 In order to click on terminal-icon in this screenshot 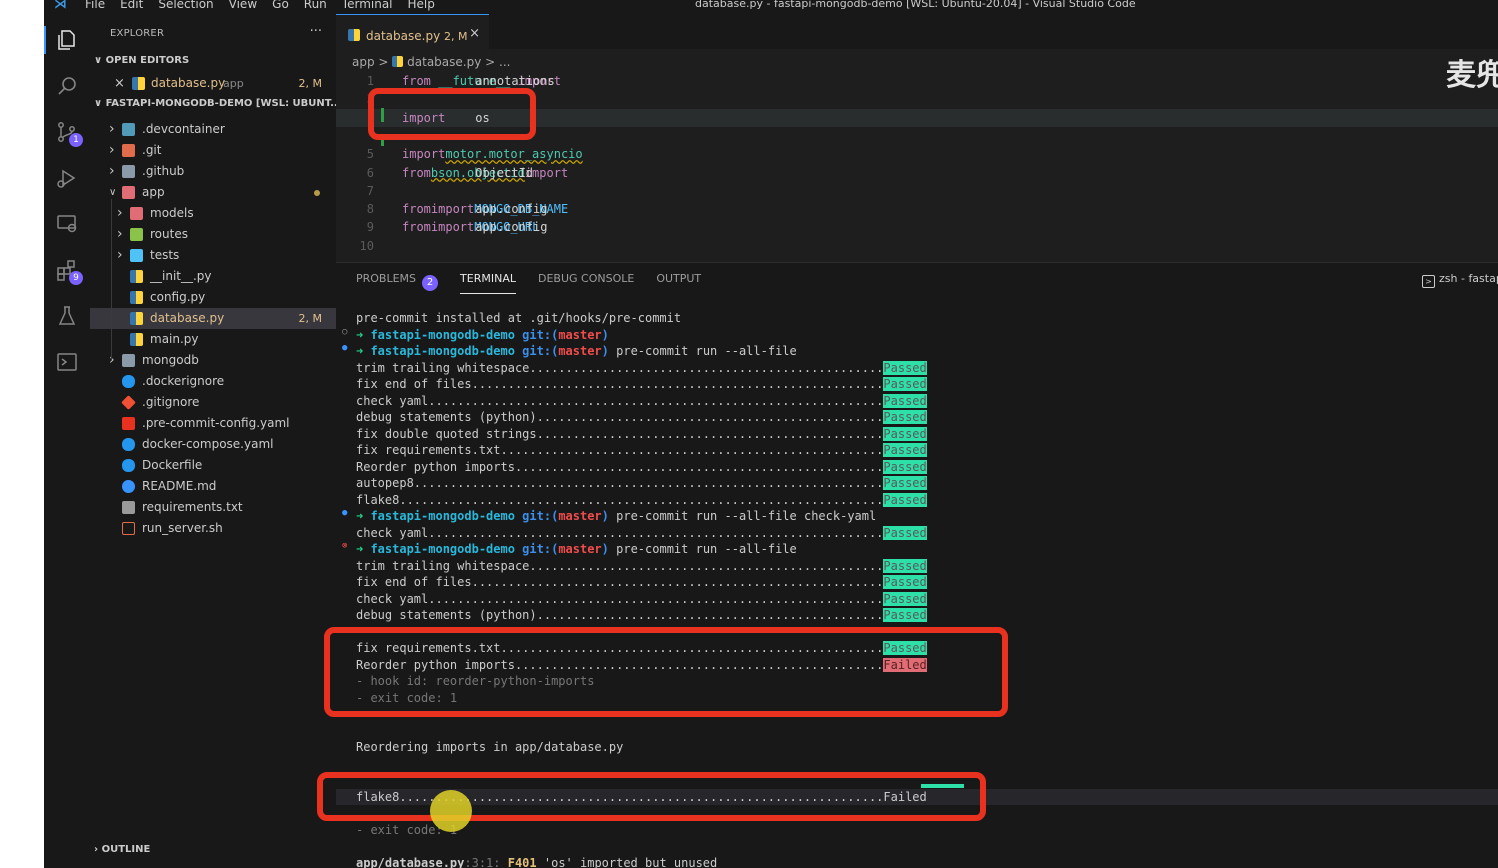, I will do `click(67, 362)`.